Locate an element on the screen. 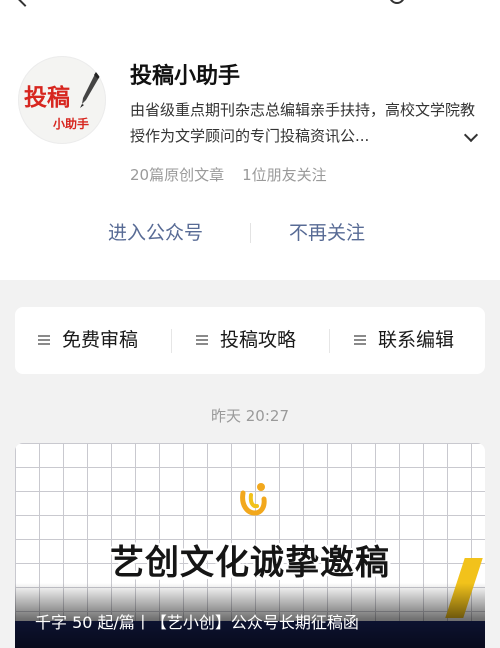  menu-item-submission-guide: 投稿攻略 is located at coordinates (246, 340).